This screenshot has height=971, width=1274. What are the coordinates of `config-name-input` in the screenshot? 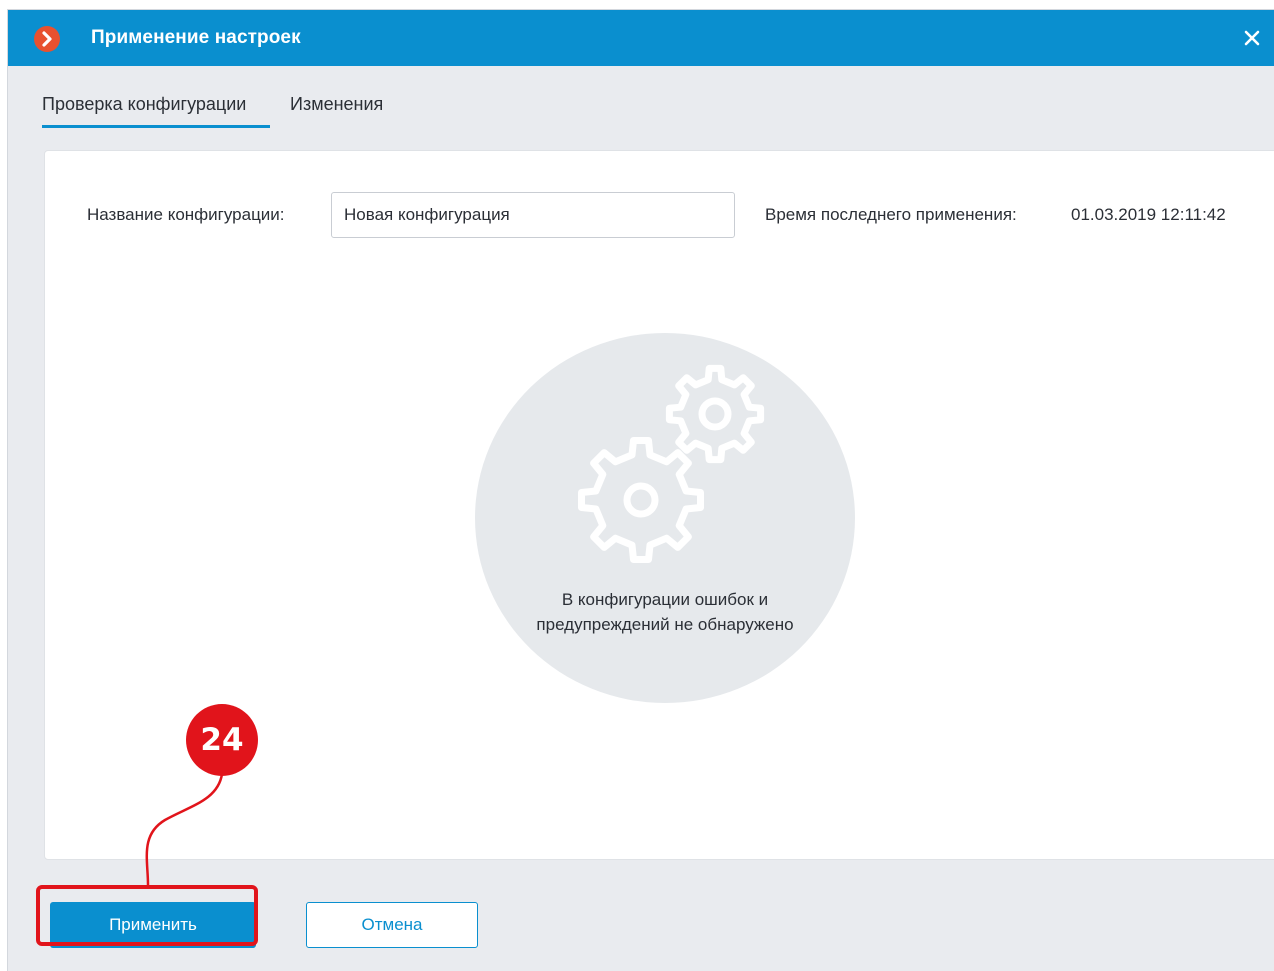 It's located at (533, 215).